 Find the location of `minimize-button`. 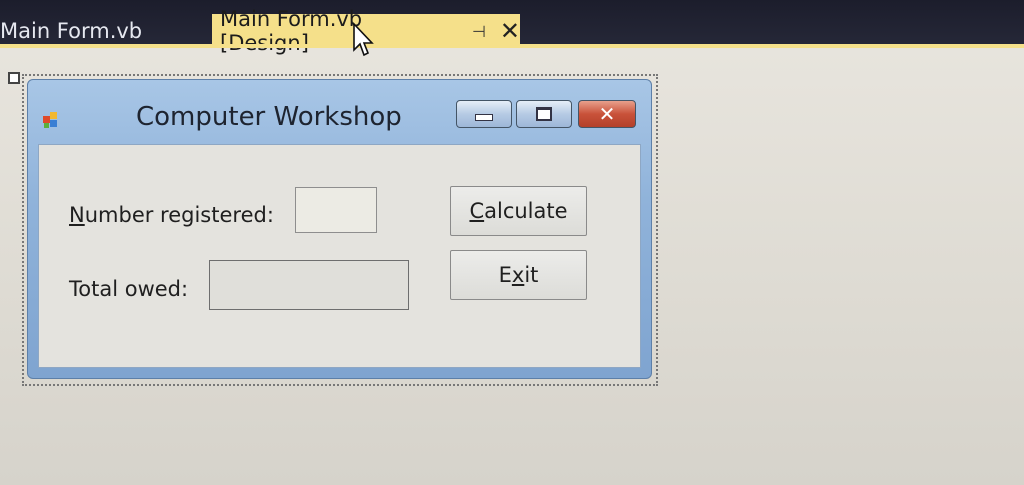

minimize-button is located at coordinates (484, 114).